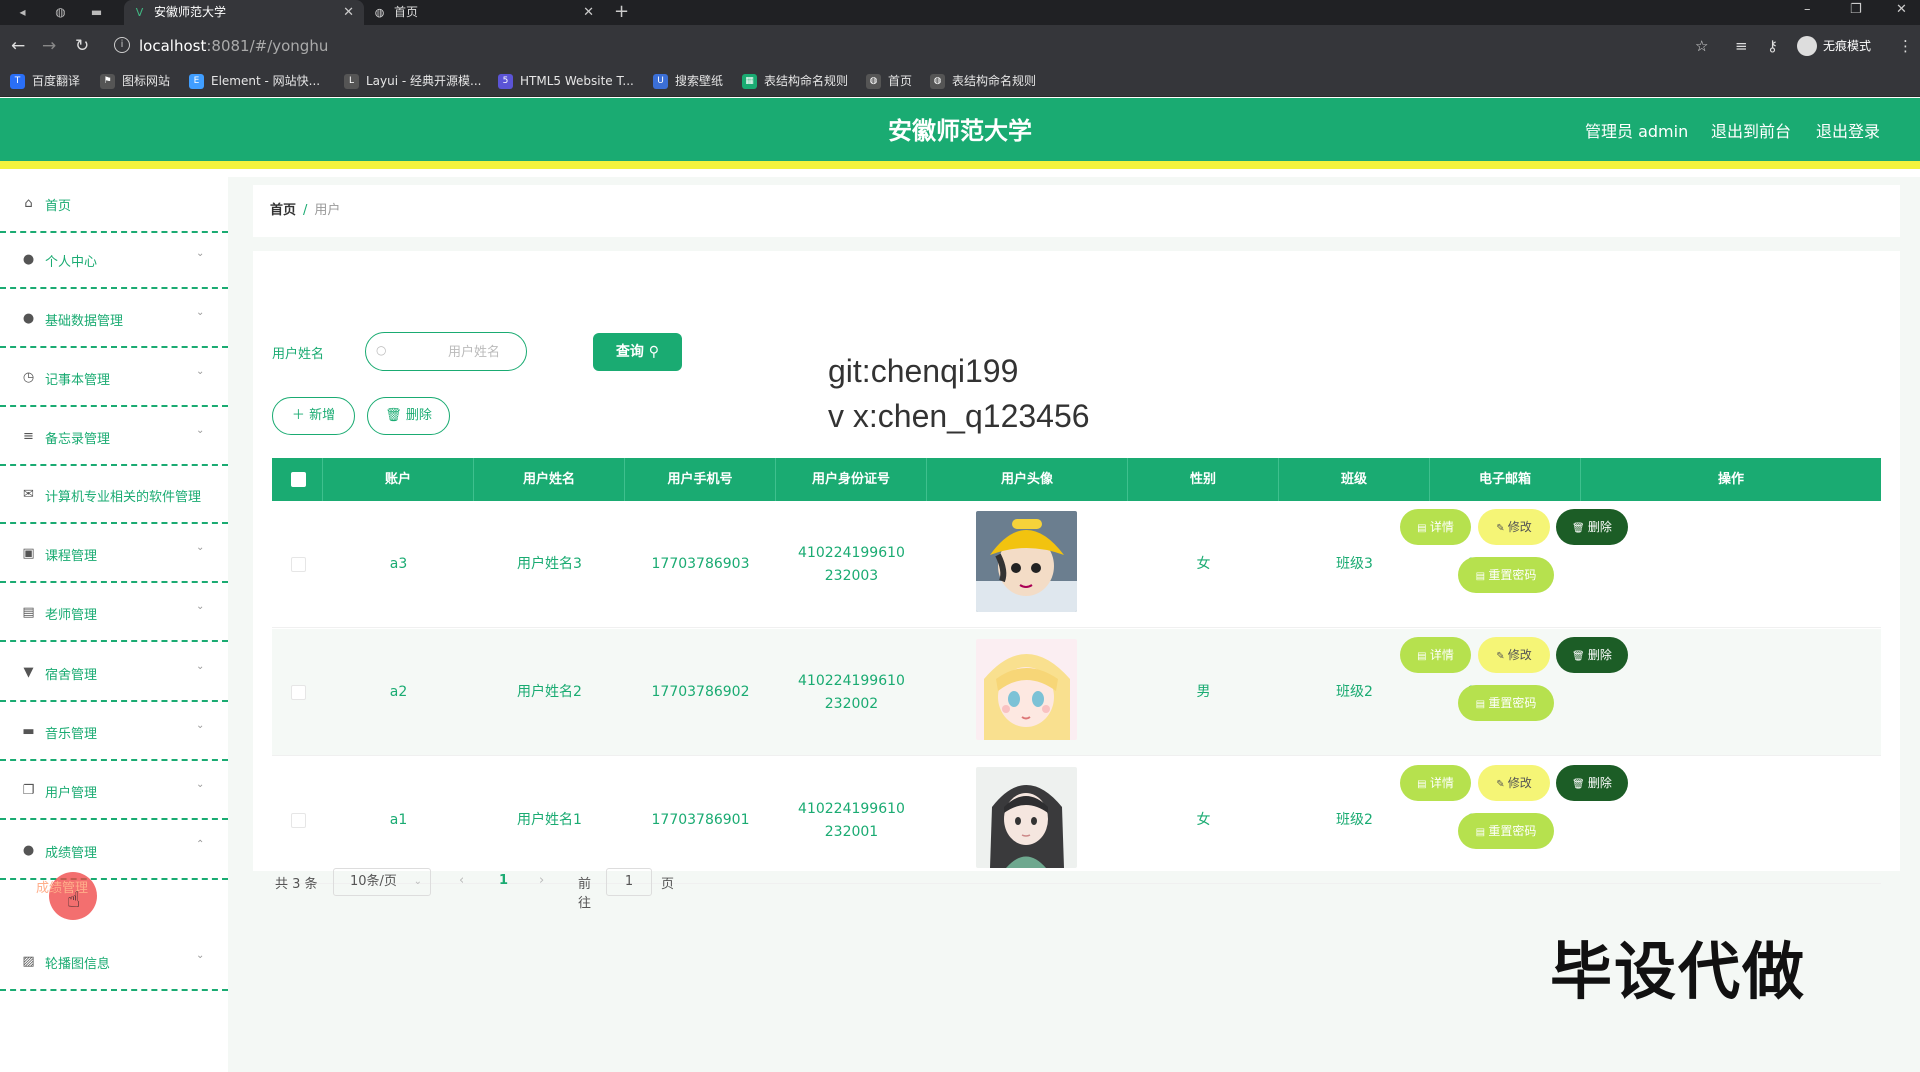 The image size is (1920, 1072). I want to click on breadcrumb-home: 首页, so click(283, 210).